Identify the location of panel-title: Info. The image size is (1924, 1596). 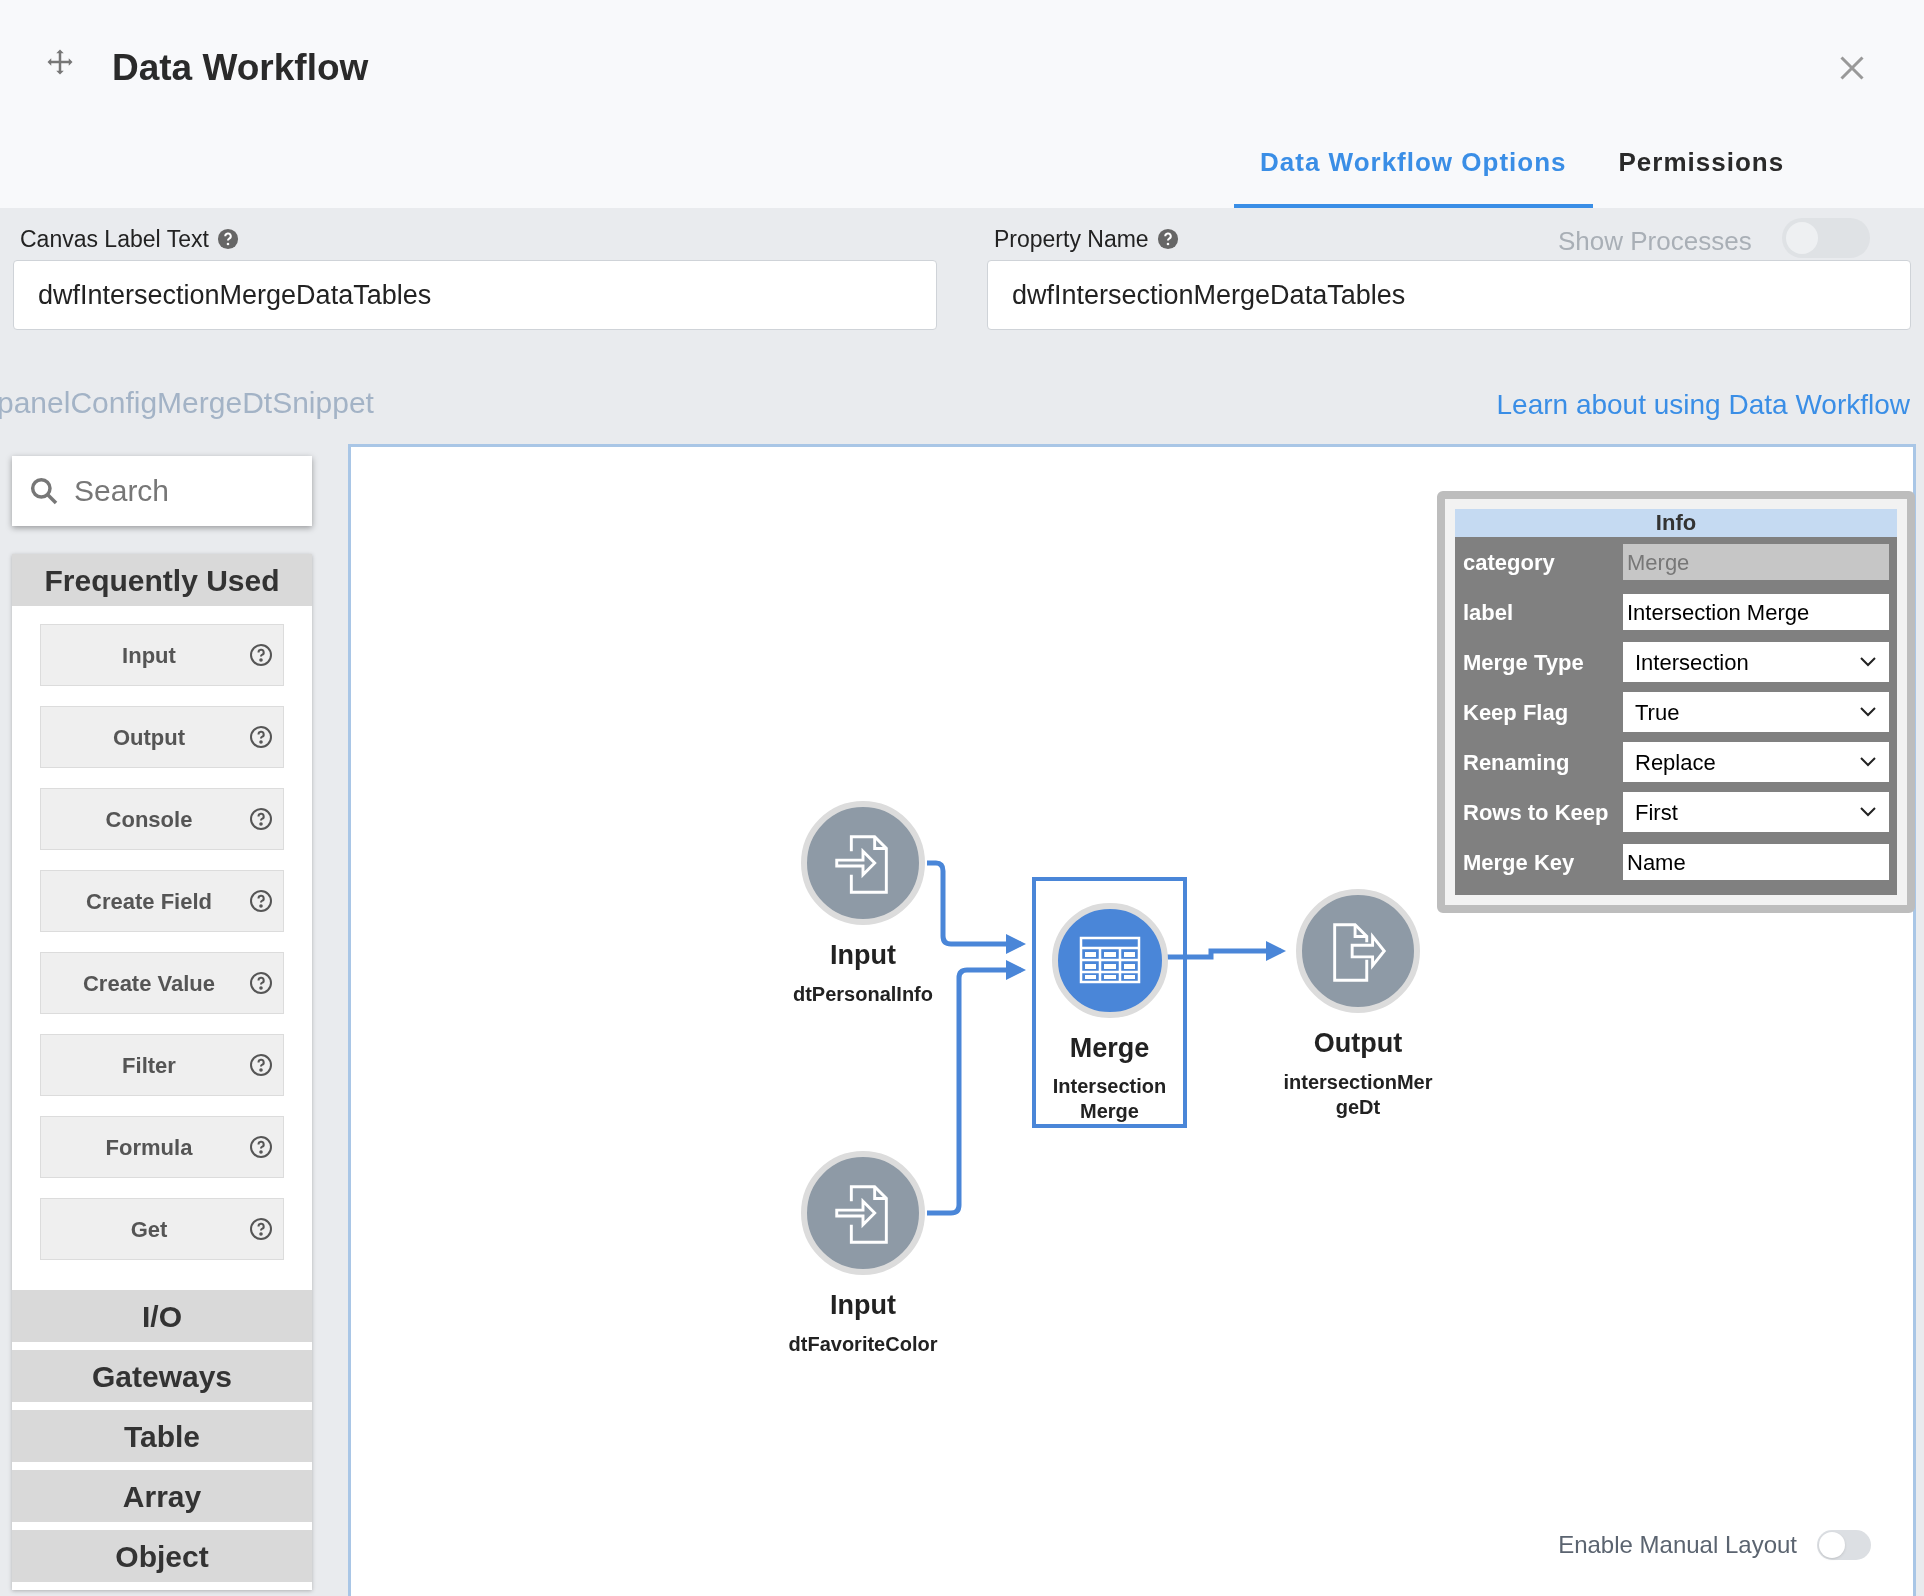
(1676, 523).